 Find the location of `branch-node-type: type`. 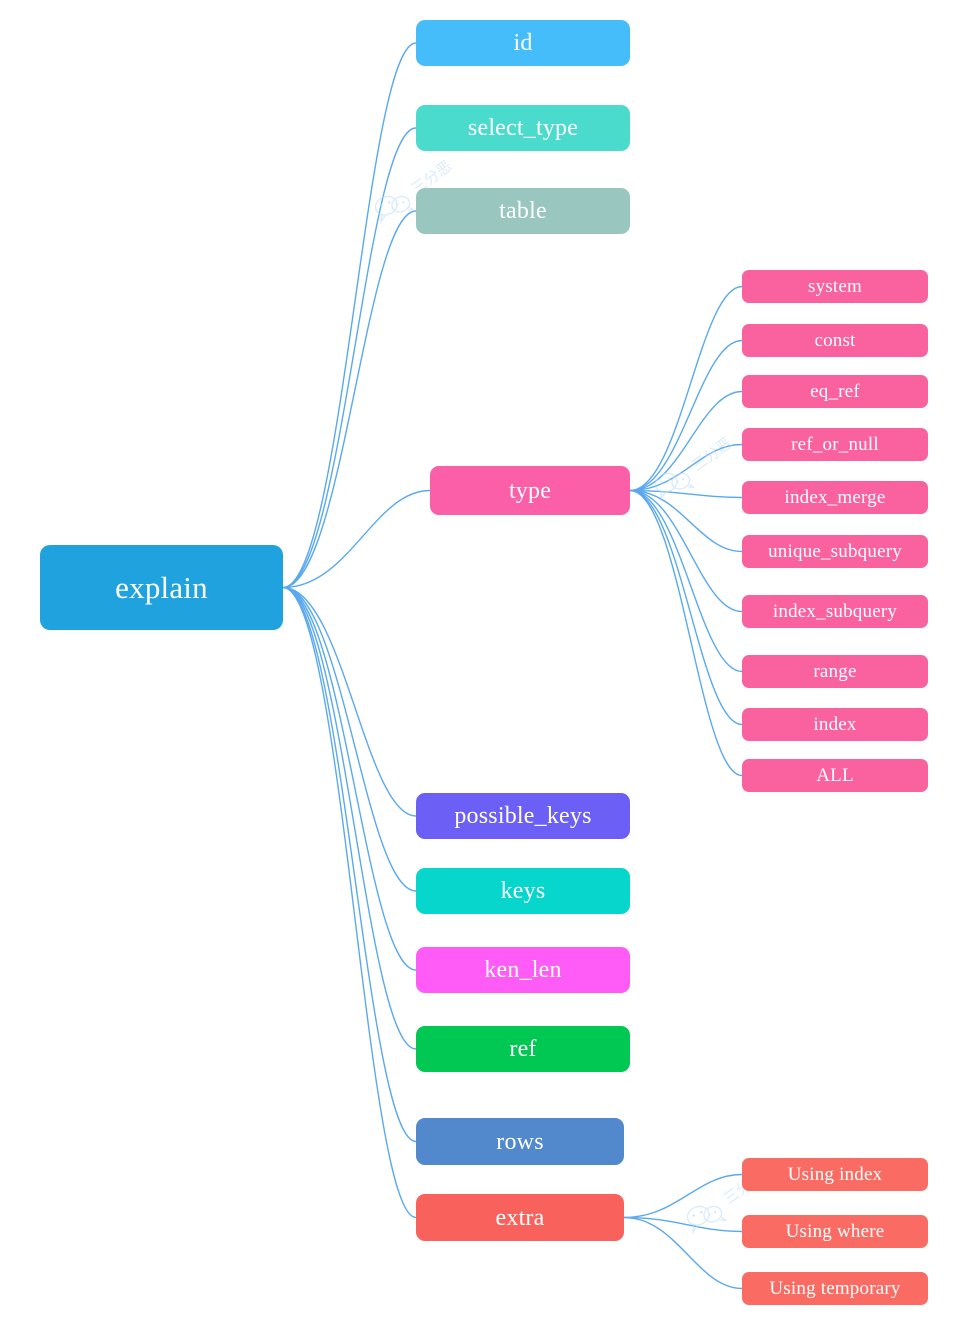

branch-node-type: type is located at coordinates (530, 490).